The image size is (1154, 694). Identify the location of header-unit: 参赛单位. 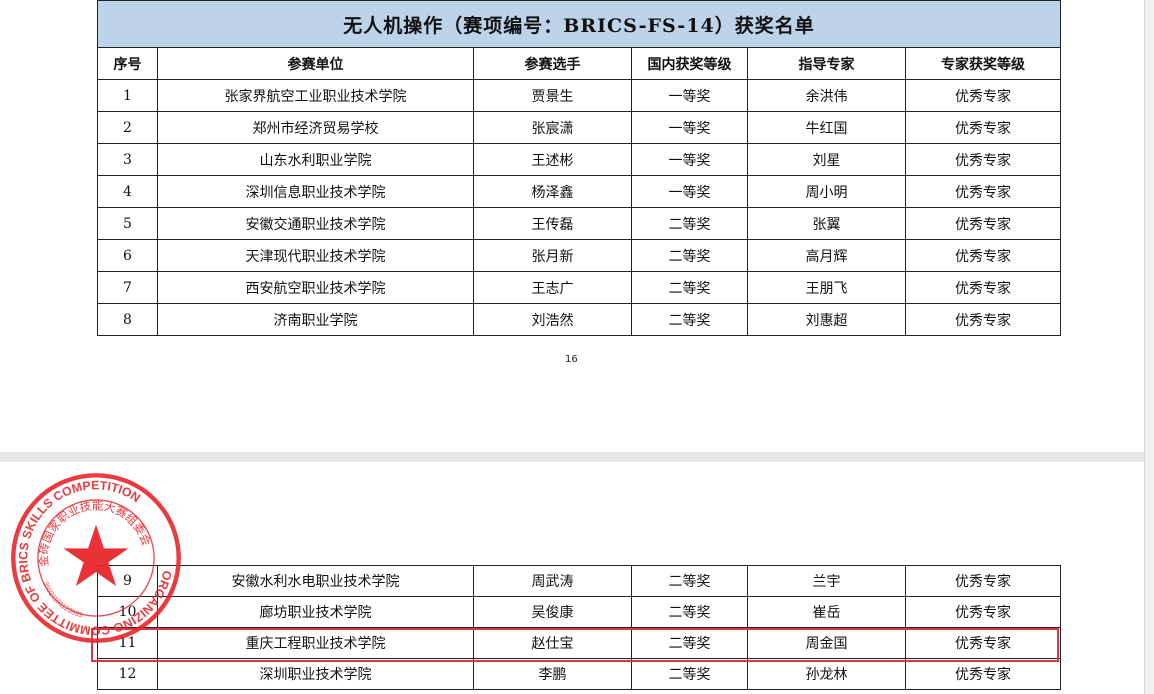
(315, 63).